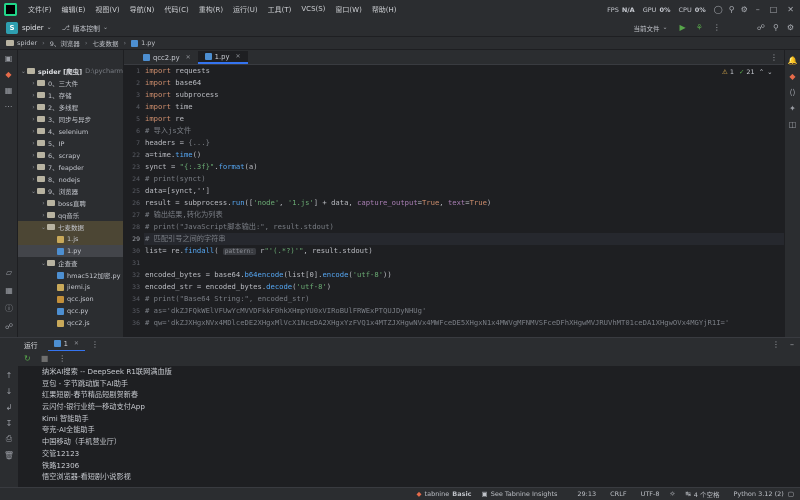 The width and height of the screenshot is (800, 500). Describe the element at coordinates (245, 10) in the screenshot. I see `menu-item: 运行(U)` at that location.